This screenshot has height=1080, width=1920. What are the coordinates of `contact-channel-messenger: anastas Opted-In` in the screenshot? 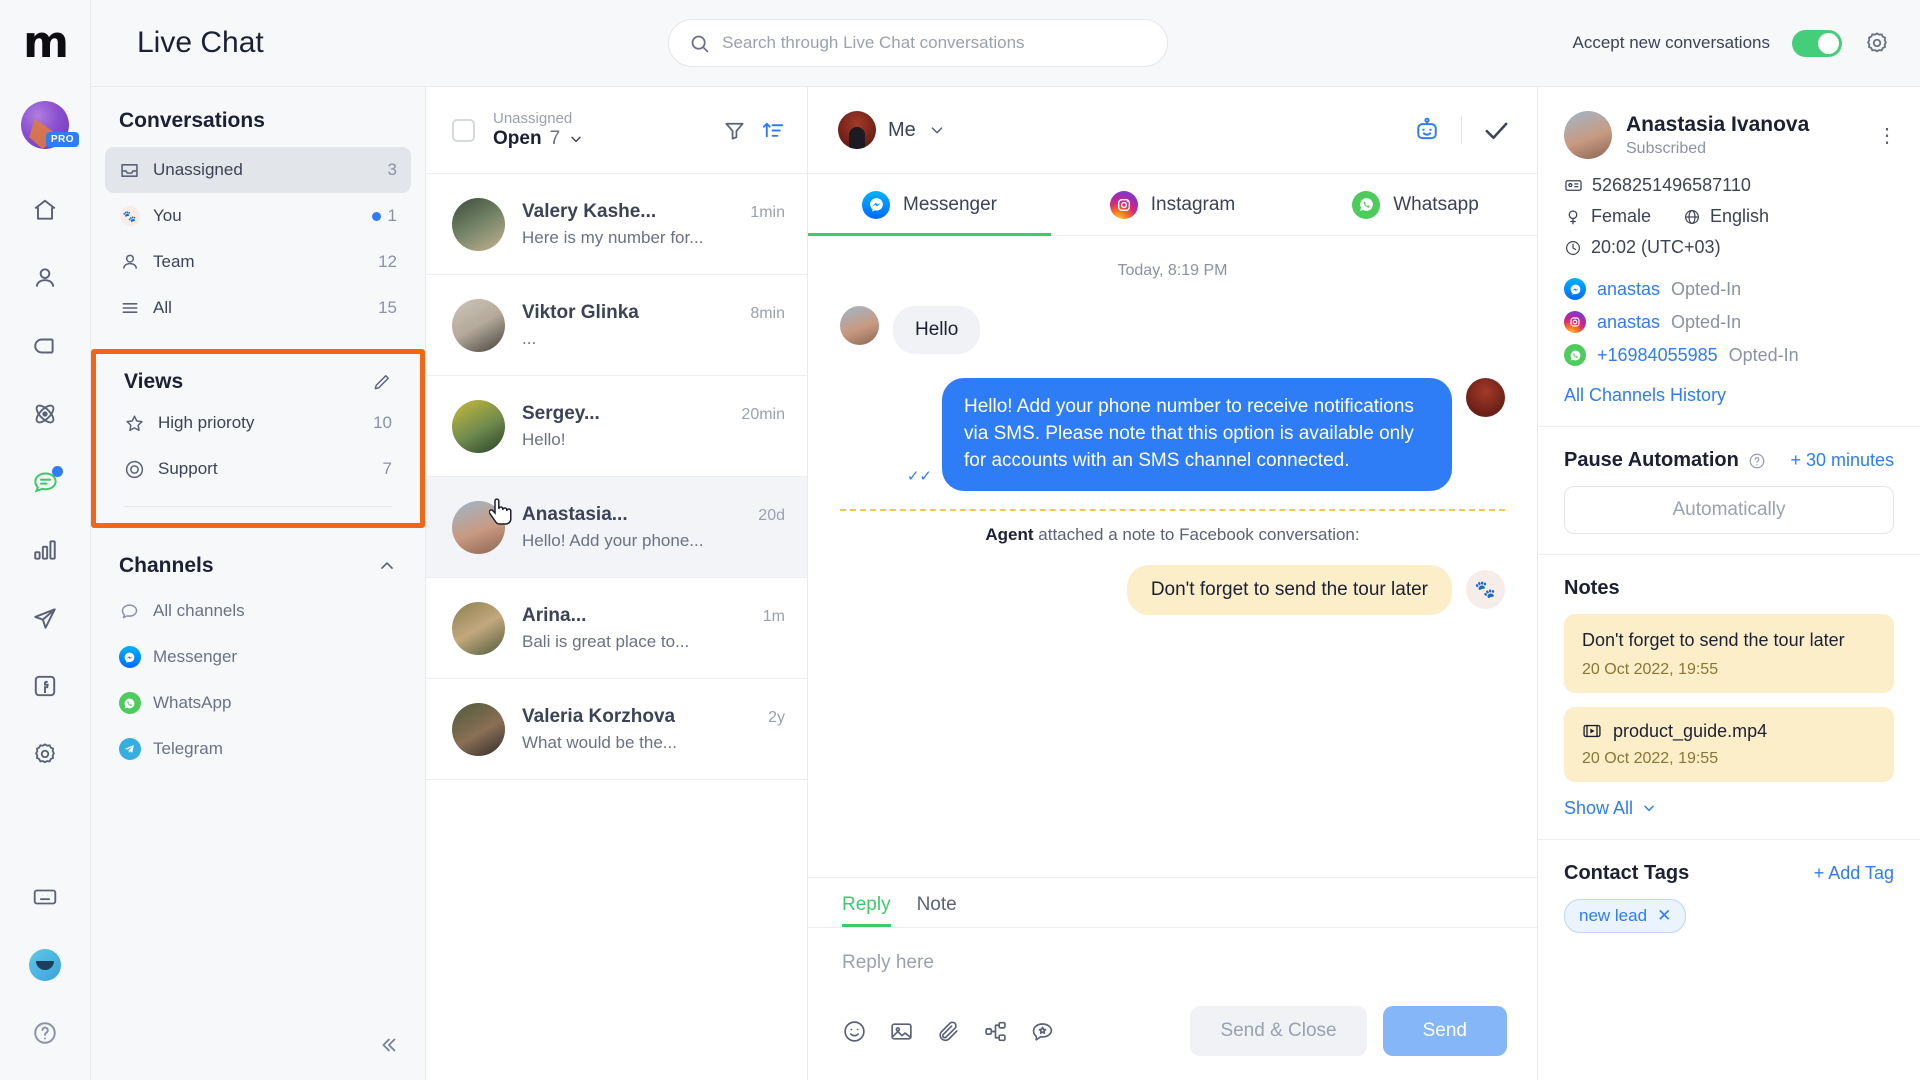 It's located at (1729, 289).